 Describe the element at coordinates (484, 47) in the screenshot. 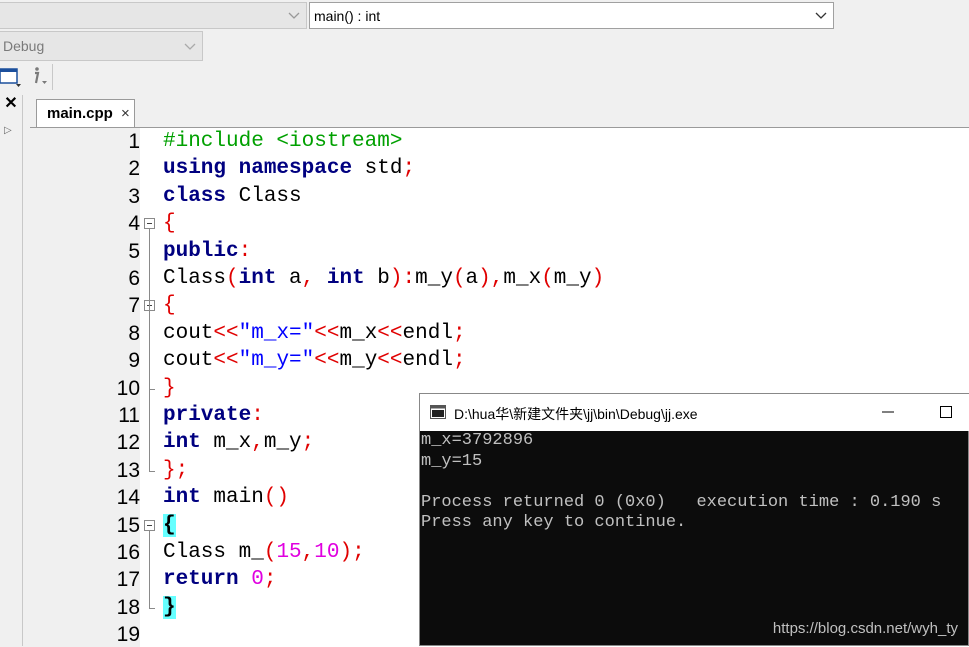

I see `toolbar: main() : int Debug` at that location.